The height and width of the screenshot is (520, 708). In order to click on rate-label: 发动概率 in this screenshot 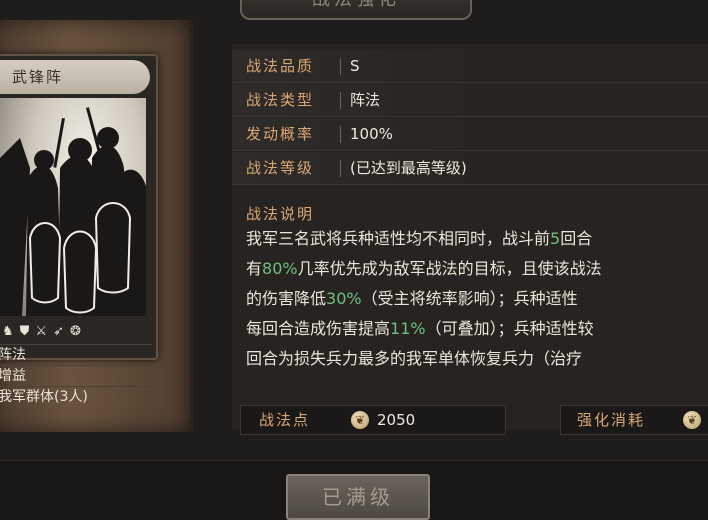, I will do `click(280, 134)`.